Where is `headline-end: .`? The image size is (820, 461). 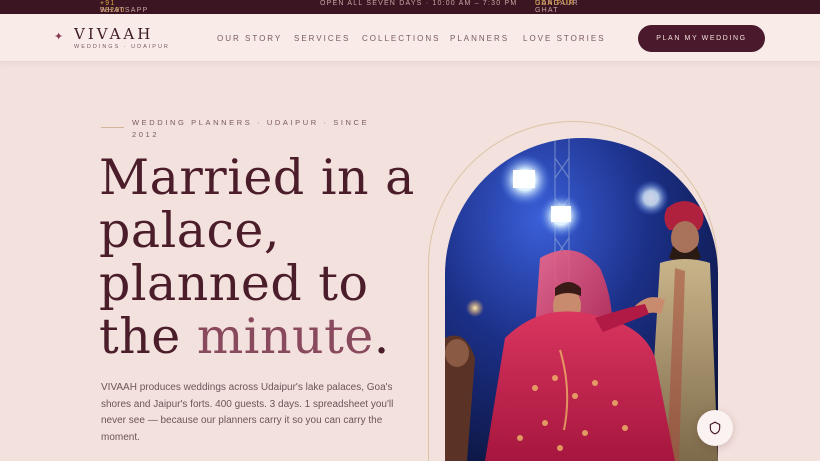
headline-end: . is located at coordinates (381, 336).